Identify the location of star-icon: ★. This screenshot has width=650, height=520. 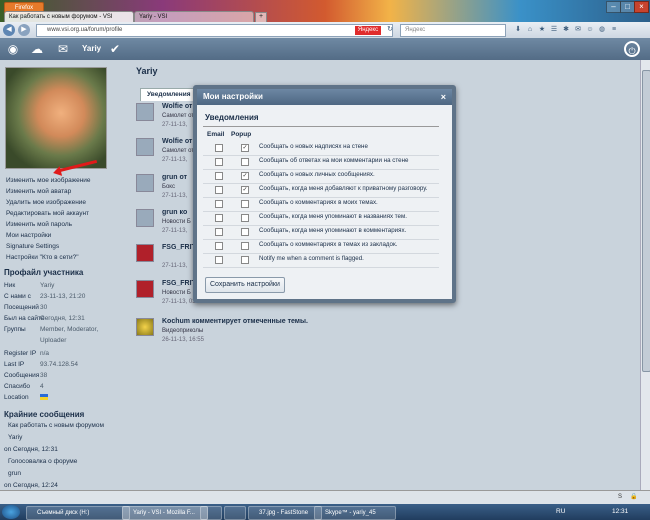
(542, 30).